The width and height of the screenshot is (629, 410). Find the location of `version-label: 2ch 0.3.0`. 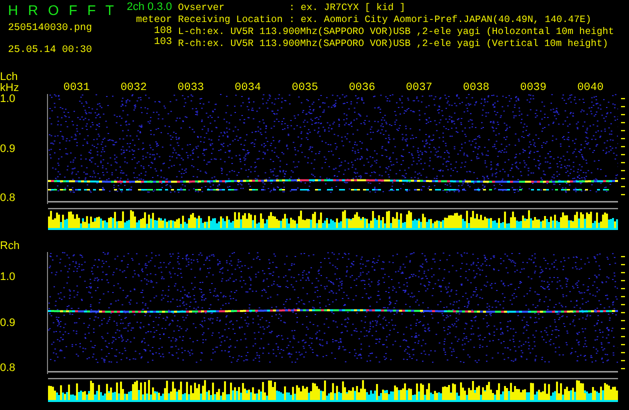

version-label: 2ch 0.3.0 is located at coordinates (149, 7).